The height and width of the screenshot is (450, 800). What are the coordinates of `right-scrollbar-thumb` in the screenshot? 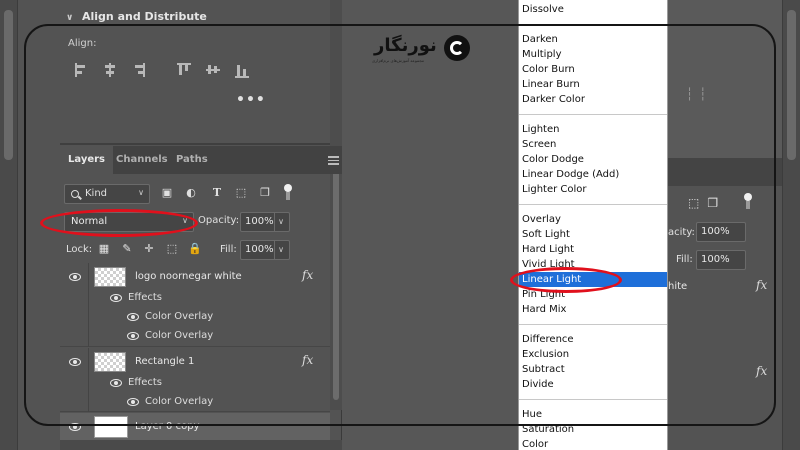 It's located at (791, 85).